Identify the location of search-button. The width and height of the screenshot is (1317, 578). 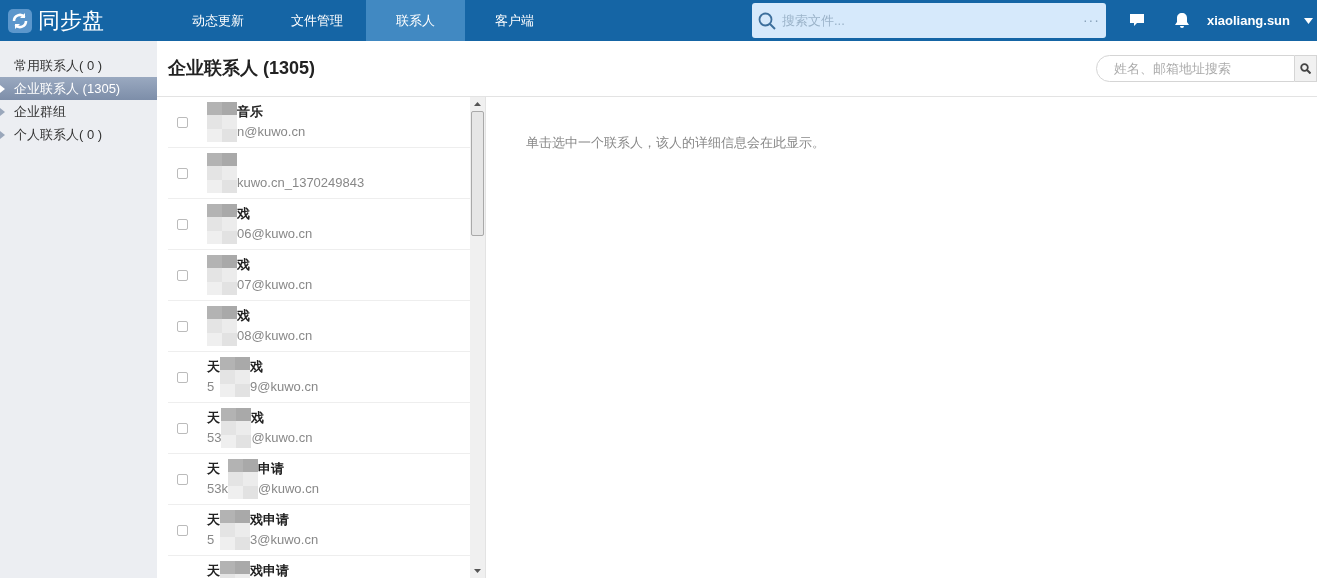
(1306, 68).